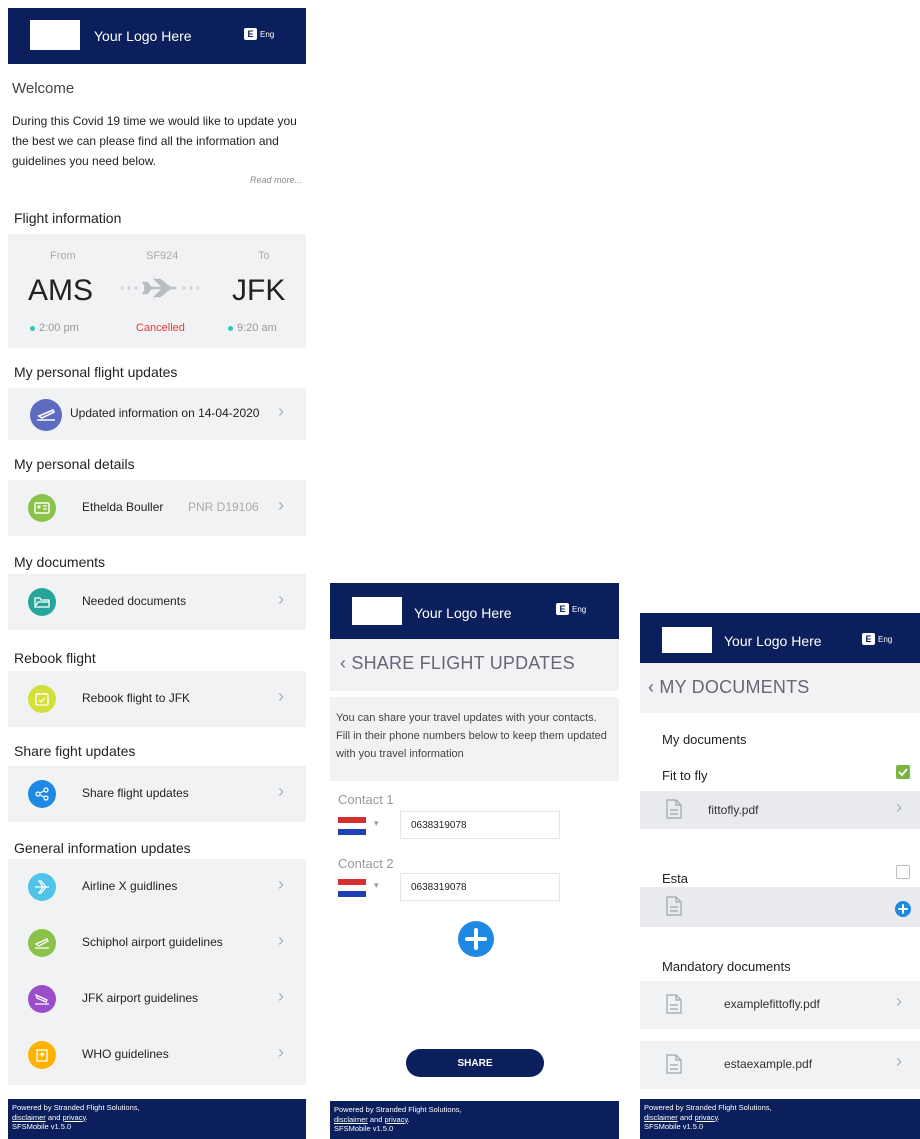 The height and width of the screenshot is (1139, 920). Describe the element at coordinates (780, 810) in the screenshot. I see `fit-to-fly-file-row: fittofly.pdf ›` at that location.